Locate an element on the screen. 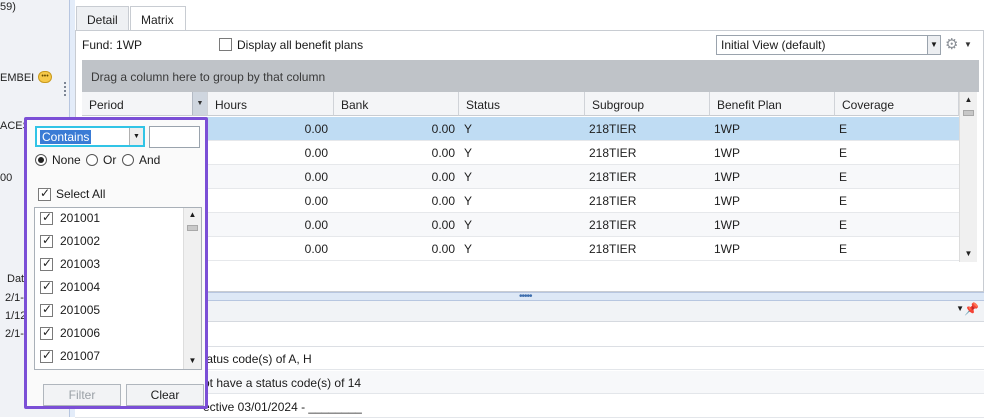 The height and width of the screenshot is (418, 986). column-header-benefit-plan: Benefit Plan is located at coordinates (772, 104).